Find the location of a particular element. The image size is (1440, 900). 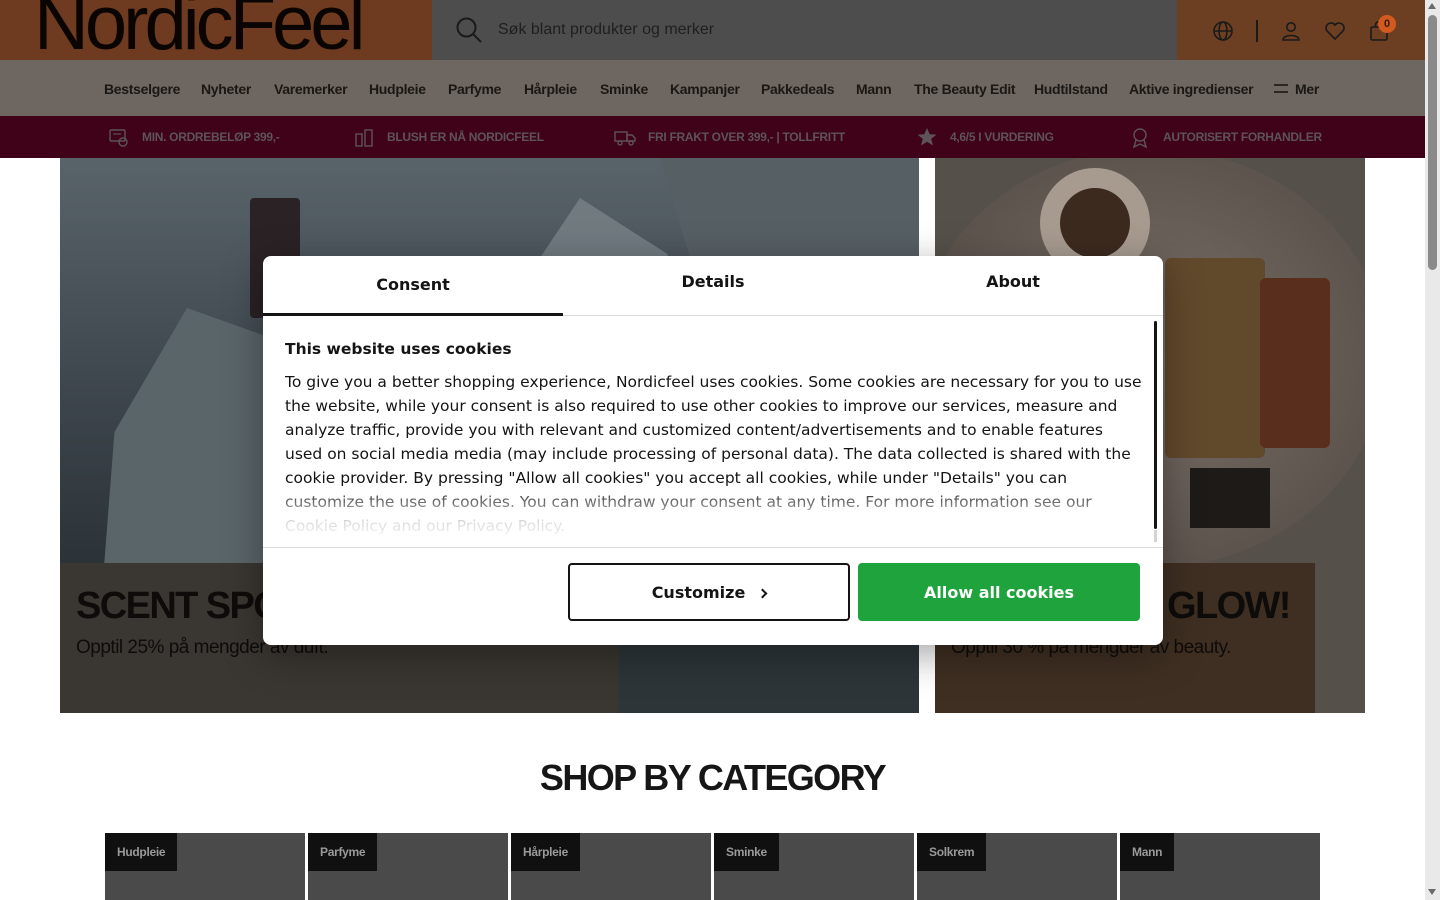

cookie-tabs: Consent Details About is located at coordinates (713, 286).